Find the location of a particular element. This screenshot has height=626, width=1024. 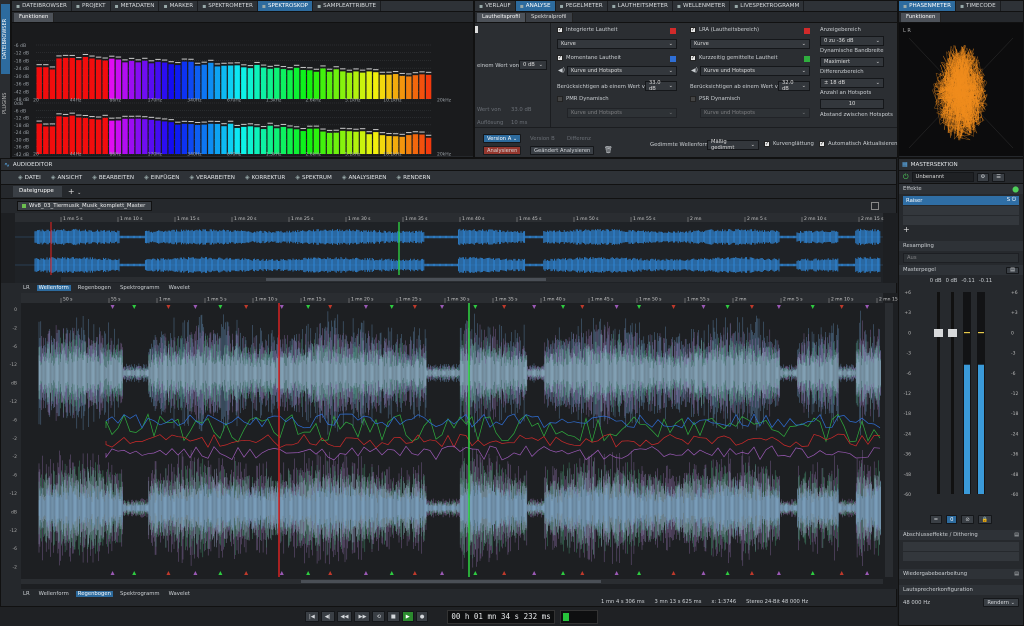

add-plugin-button: + is located at coordinates (961, 230).